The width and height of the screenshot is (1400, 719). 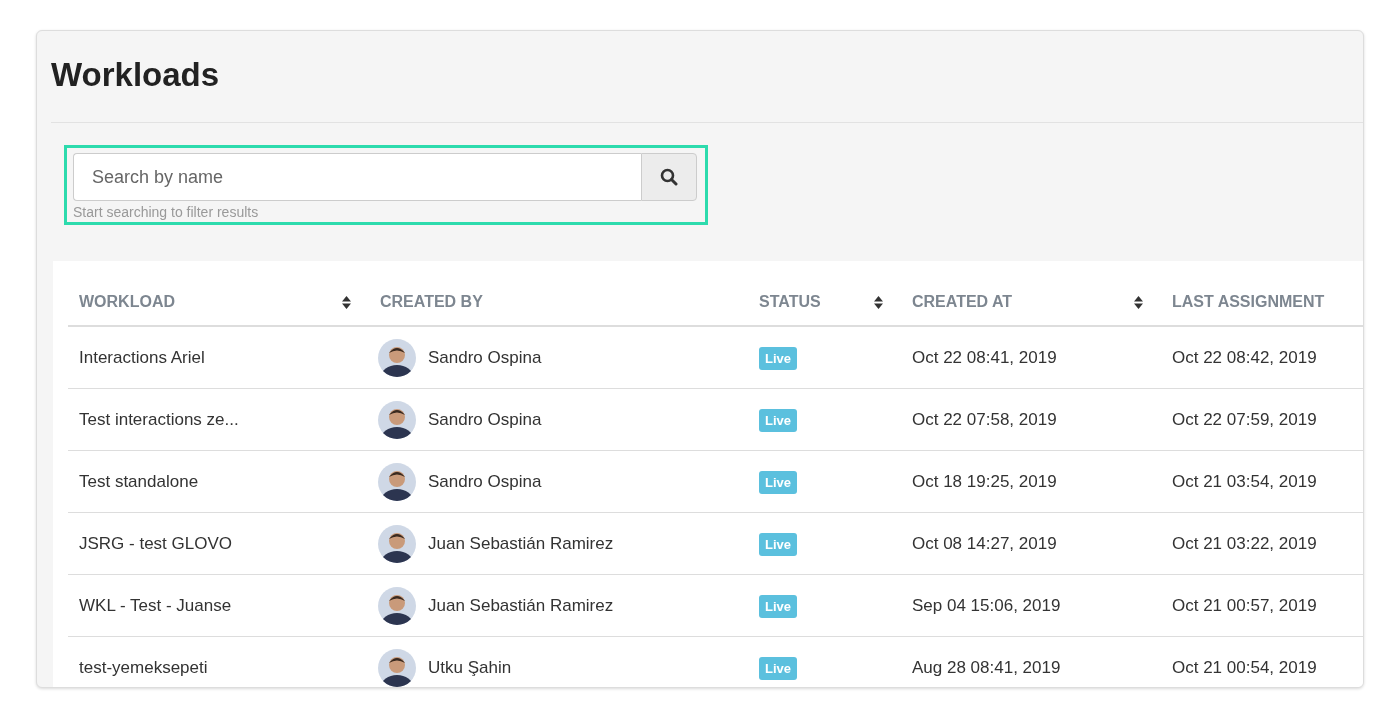 I want to click on search-button, so click(x=669, y=177).